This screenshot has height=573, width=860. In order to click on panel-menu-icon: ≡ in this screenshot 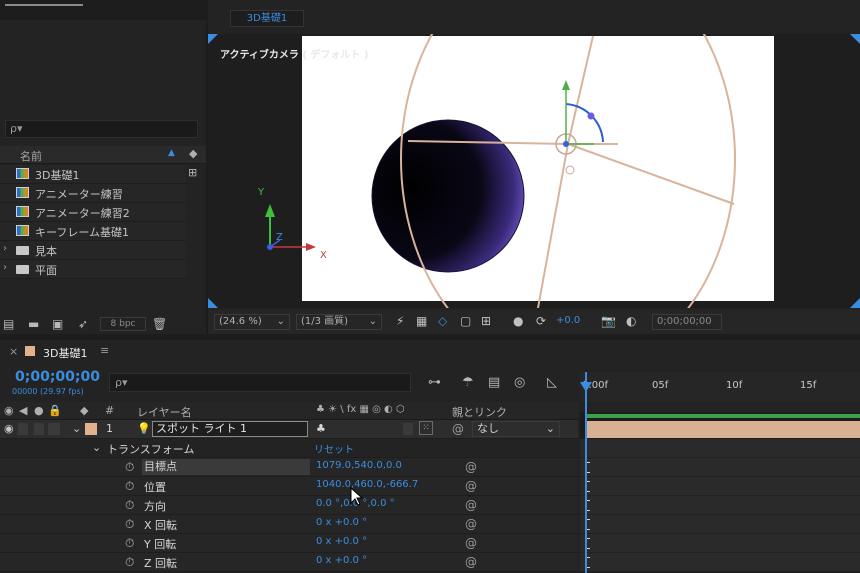, I will do `click(104, 350)`.